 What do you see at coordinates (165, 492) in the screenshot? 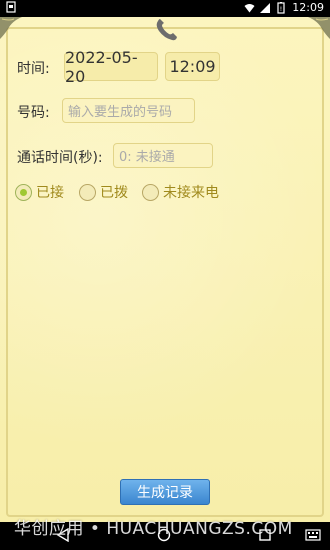
I see `generate-record-button: 生成记录` at bounding box center [165, 492].